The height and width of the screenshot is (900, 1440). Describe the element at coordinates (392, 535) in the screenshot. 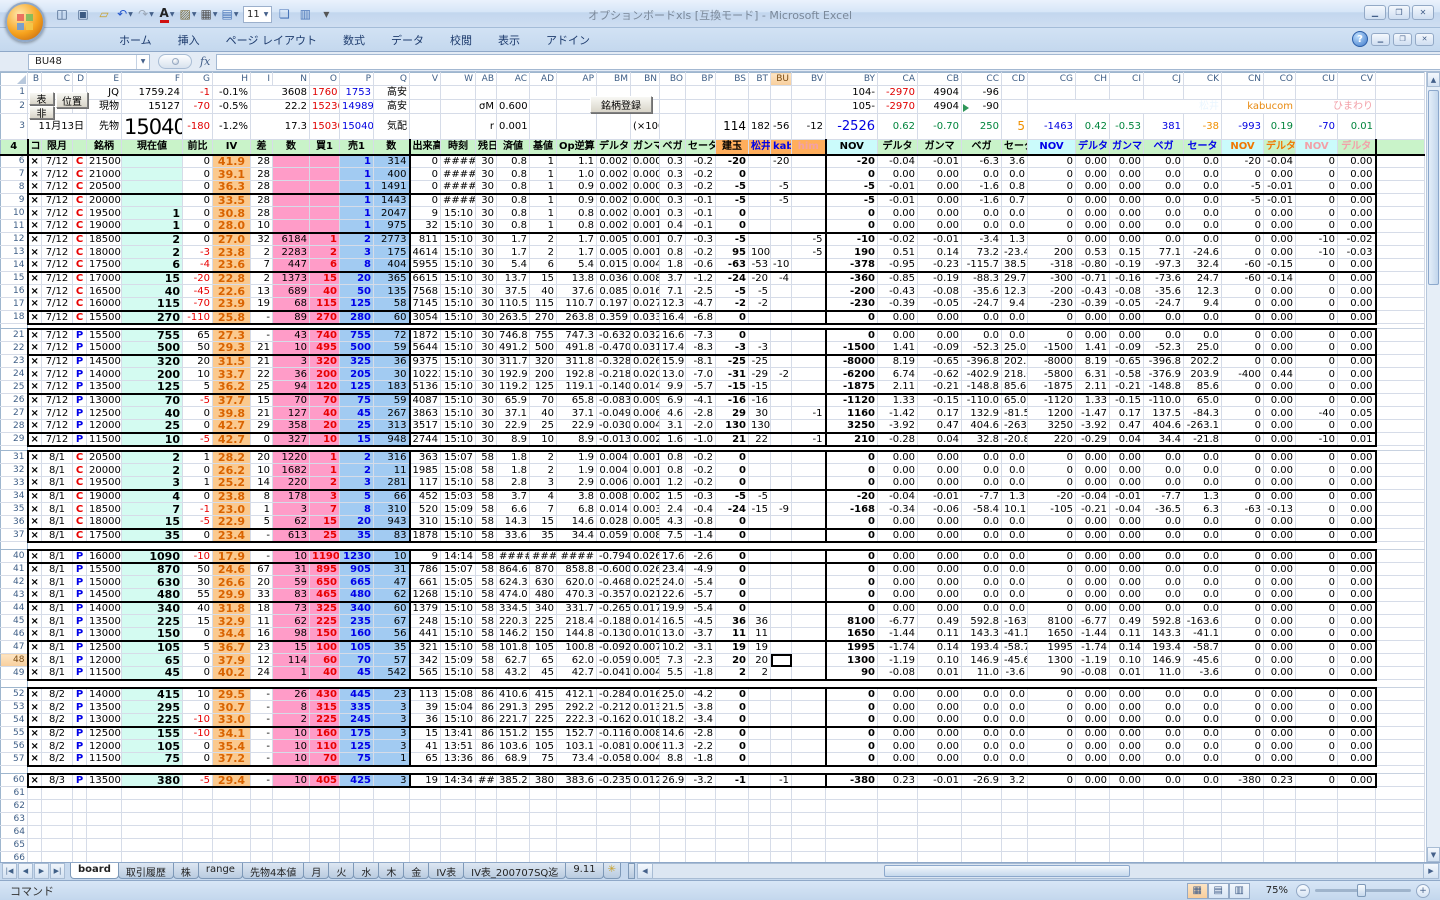

I see `cell: 83` at that location.